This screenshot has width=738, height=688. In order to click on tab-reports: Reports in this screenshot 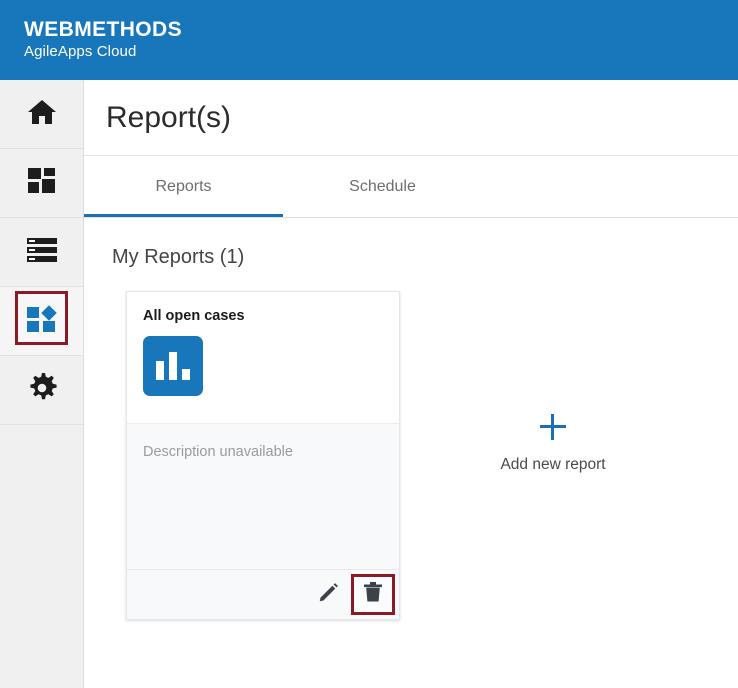, I will do `click(183, 186)`.